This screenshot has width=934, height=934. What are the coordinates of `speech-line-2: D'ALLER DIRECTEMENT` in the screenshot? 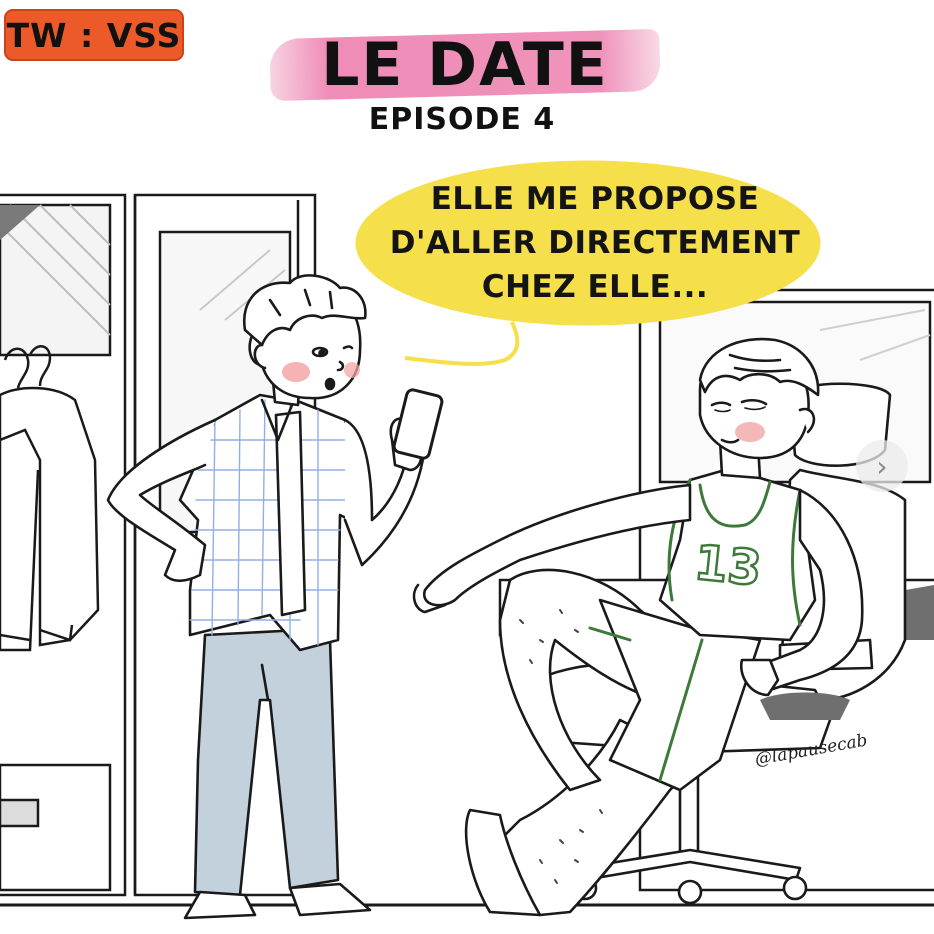 It's located at (595, 243).